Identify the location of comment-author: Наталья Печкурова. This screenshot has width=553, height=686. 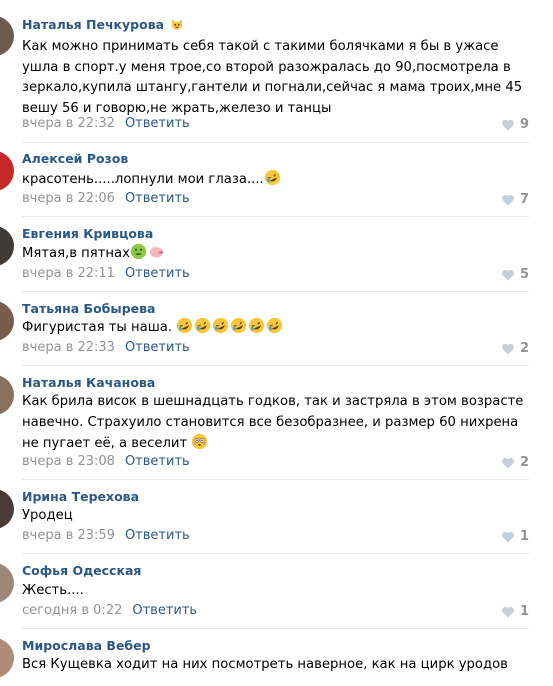
(103, 24).